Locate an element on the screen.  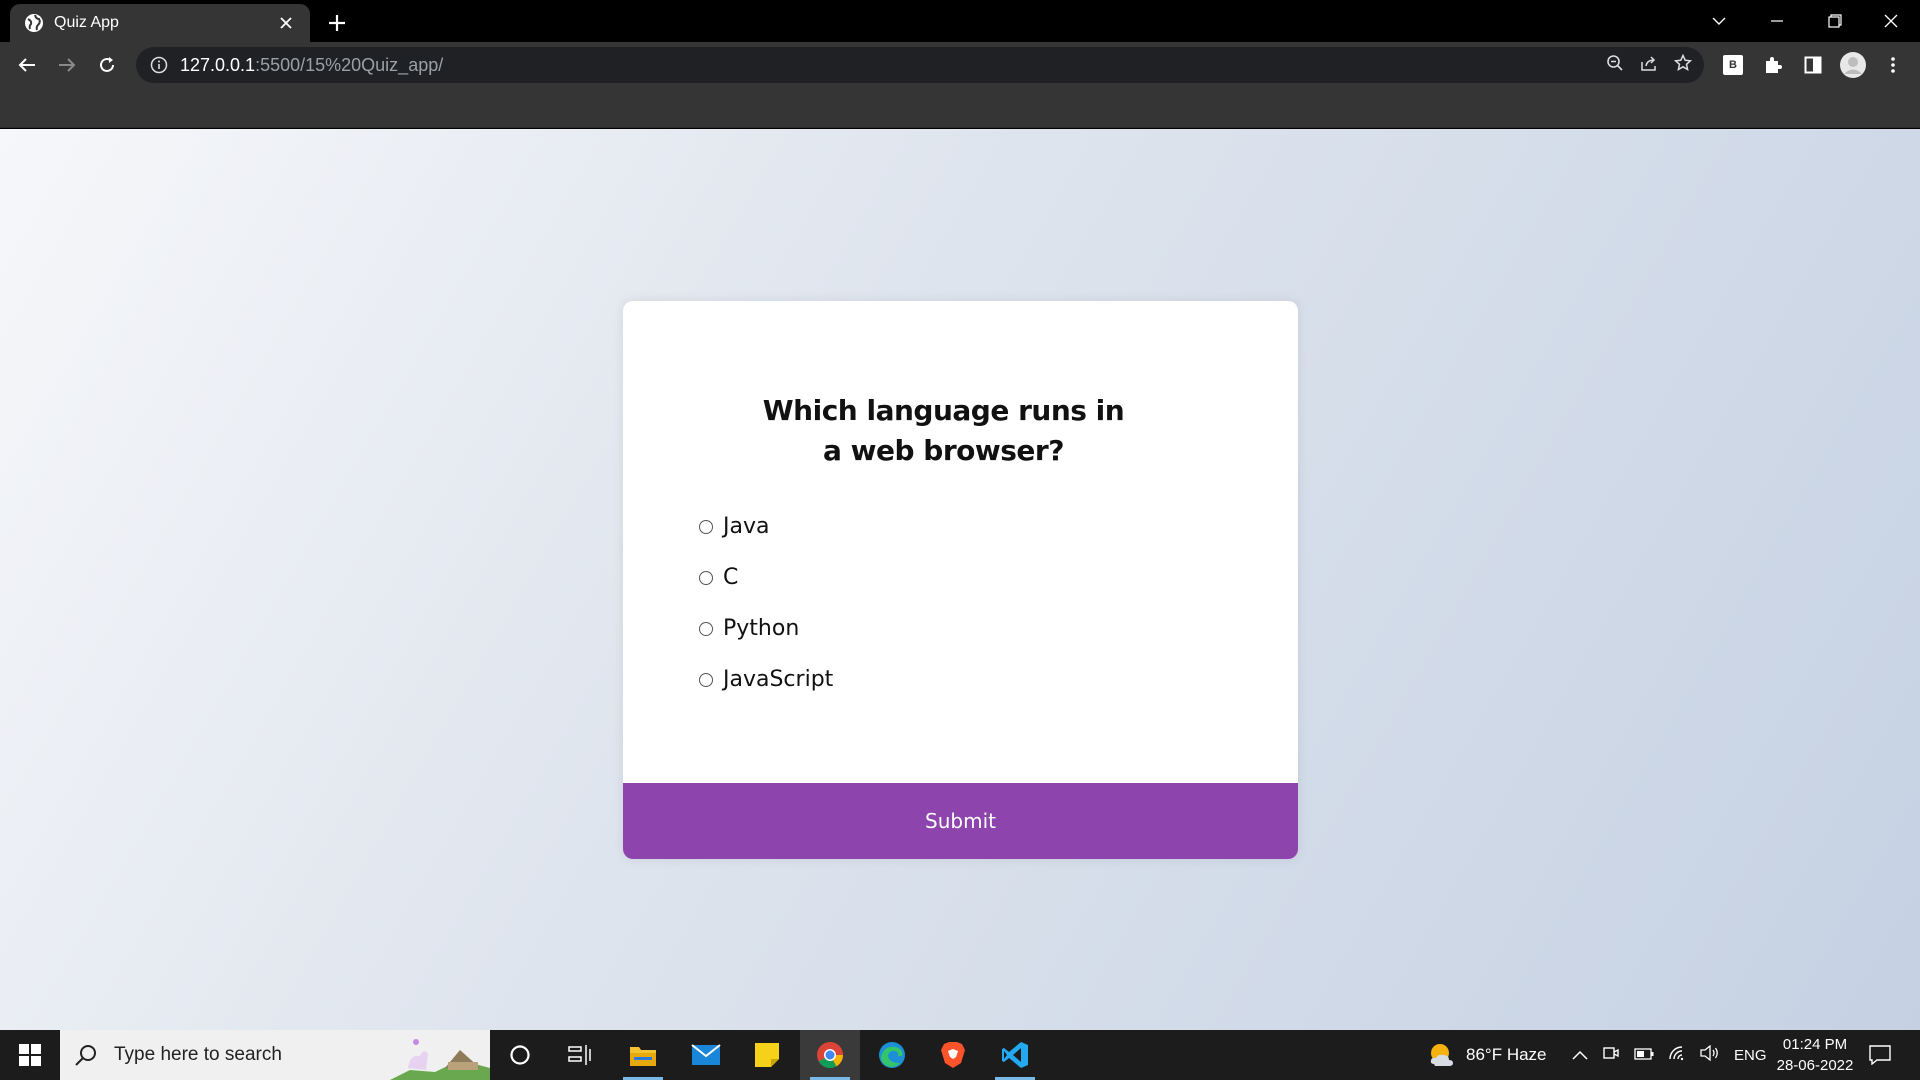
browser-toolbar: 127.0.0.1:5500/15%20Quiz_app/ B is located at coordinates (960, 65).